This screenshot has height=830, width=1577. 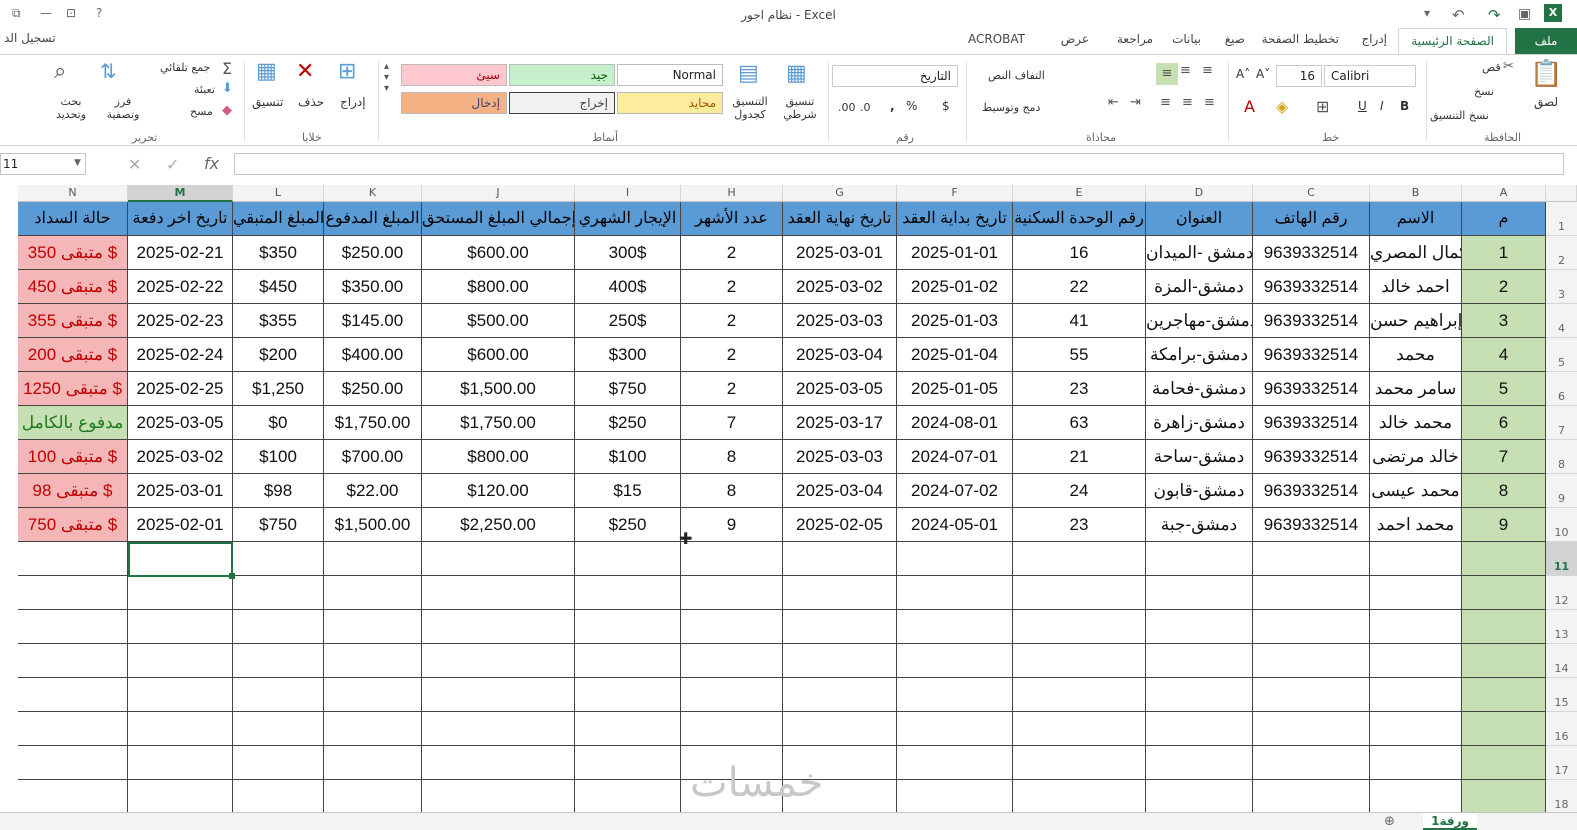 What do you see at coordinates (1079, 253) in the screenshot?
I see `table-cell-unit: 16` at bounding box center [1079, 253].